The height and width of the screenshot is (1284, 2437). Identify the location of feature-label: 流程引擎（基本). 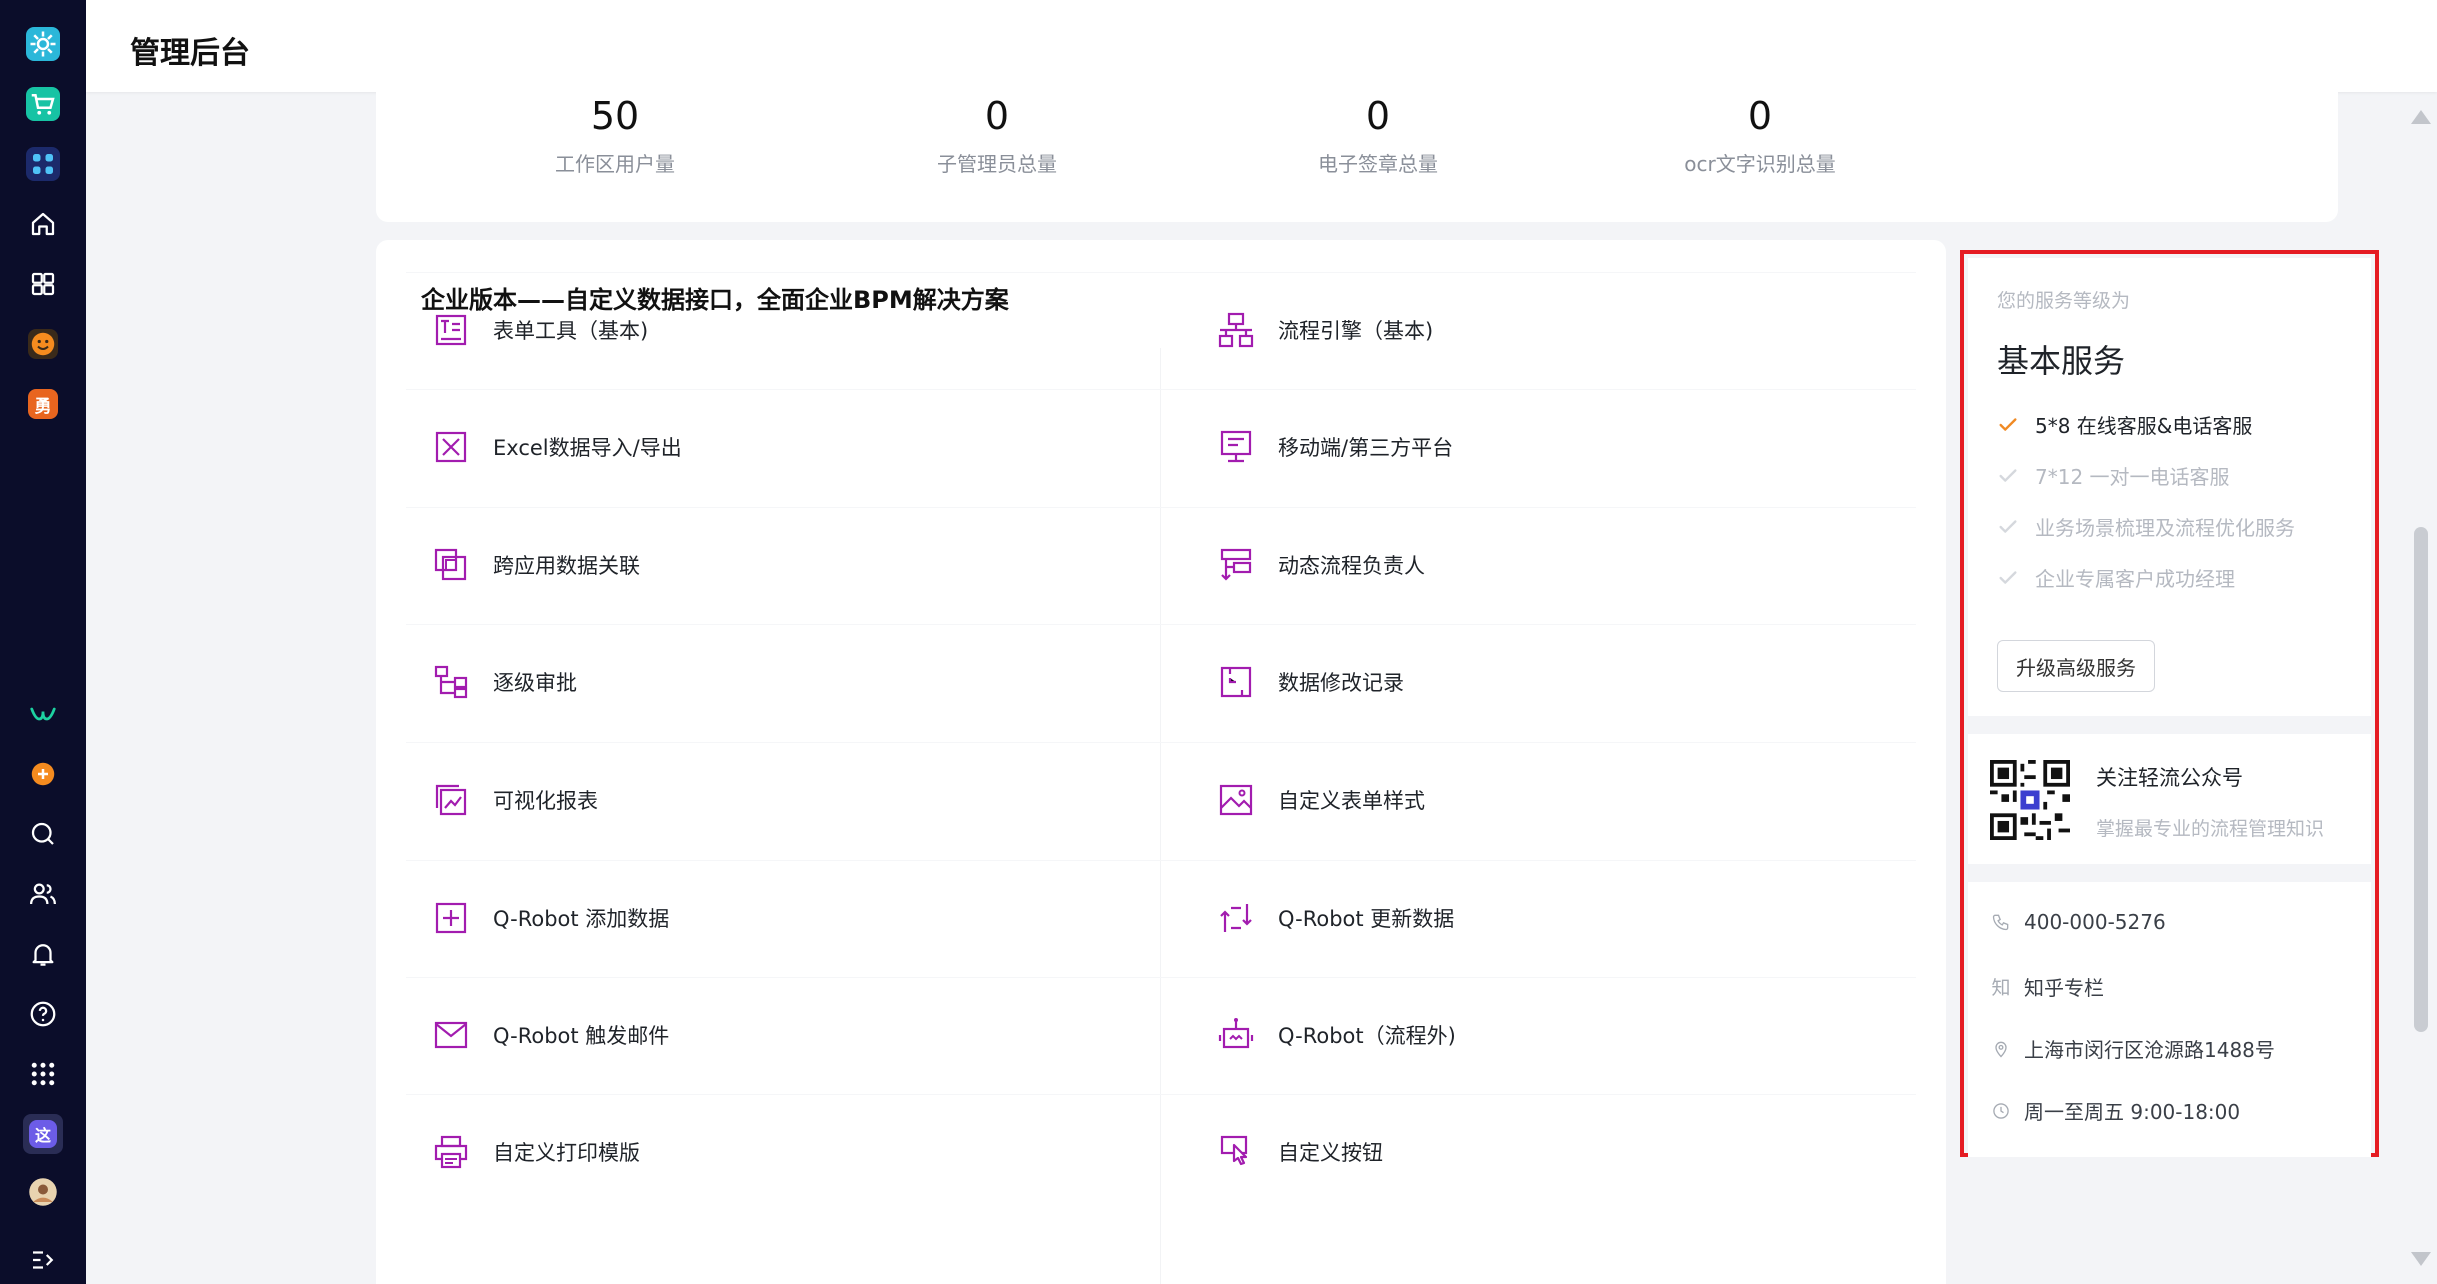
(1356, 331).